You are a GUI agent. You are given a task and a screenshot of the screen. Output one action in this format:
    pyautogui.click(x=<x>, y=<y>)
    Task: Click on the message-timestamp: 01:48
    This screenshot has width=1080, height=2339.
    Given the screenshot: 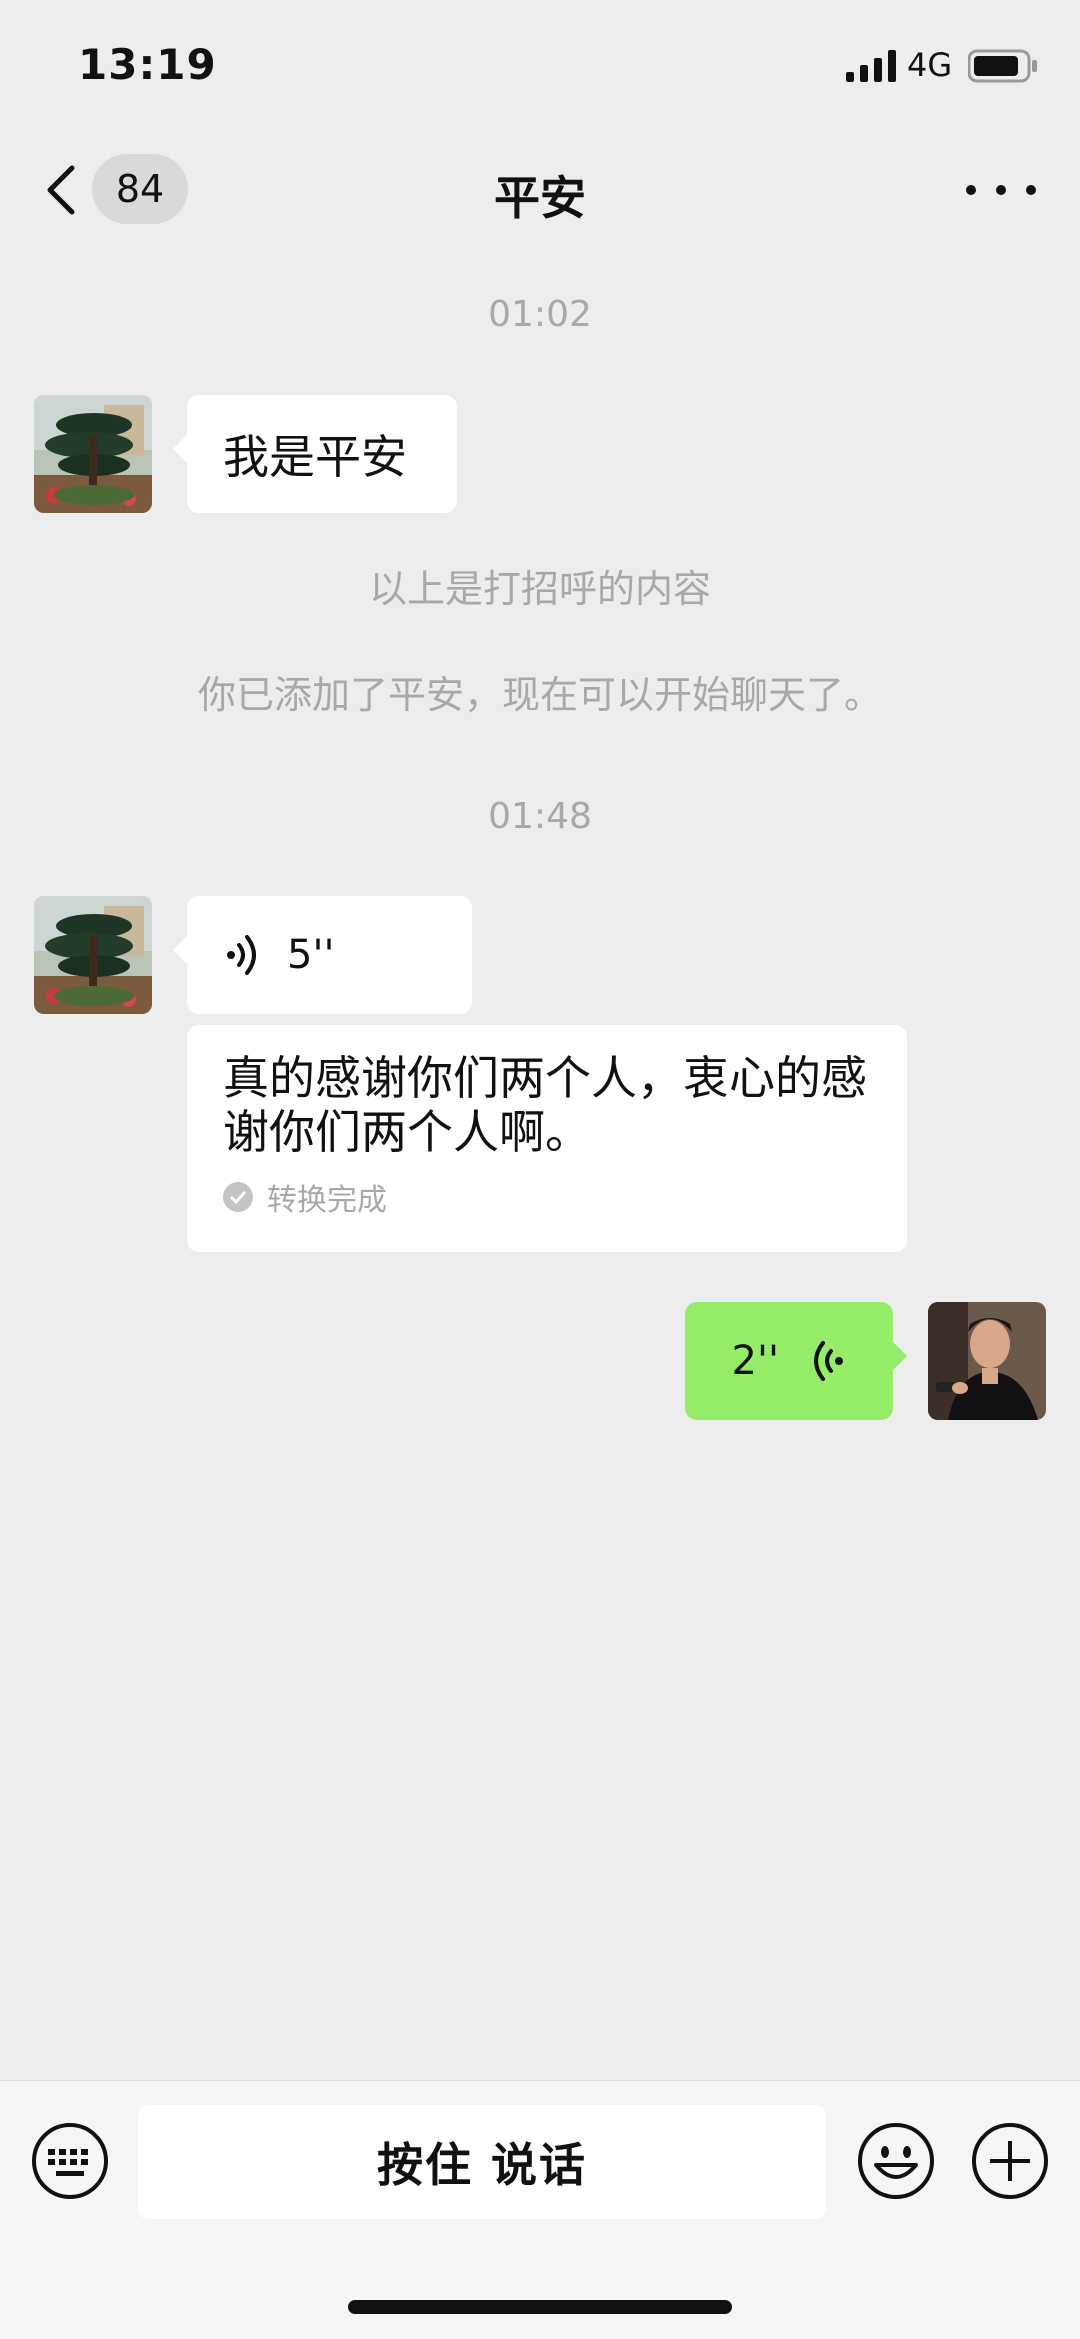 What is the action you would take?
    pyautogui.click(x=540, y=816)
    